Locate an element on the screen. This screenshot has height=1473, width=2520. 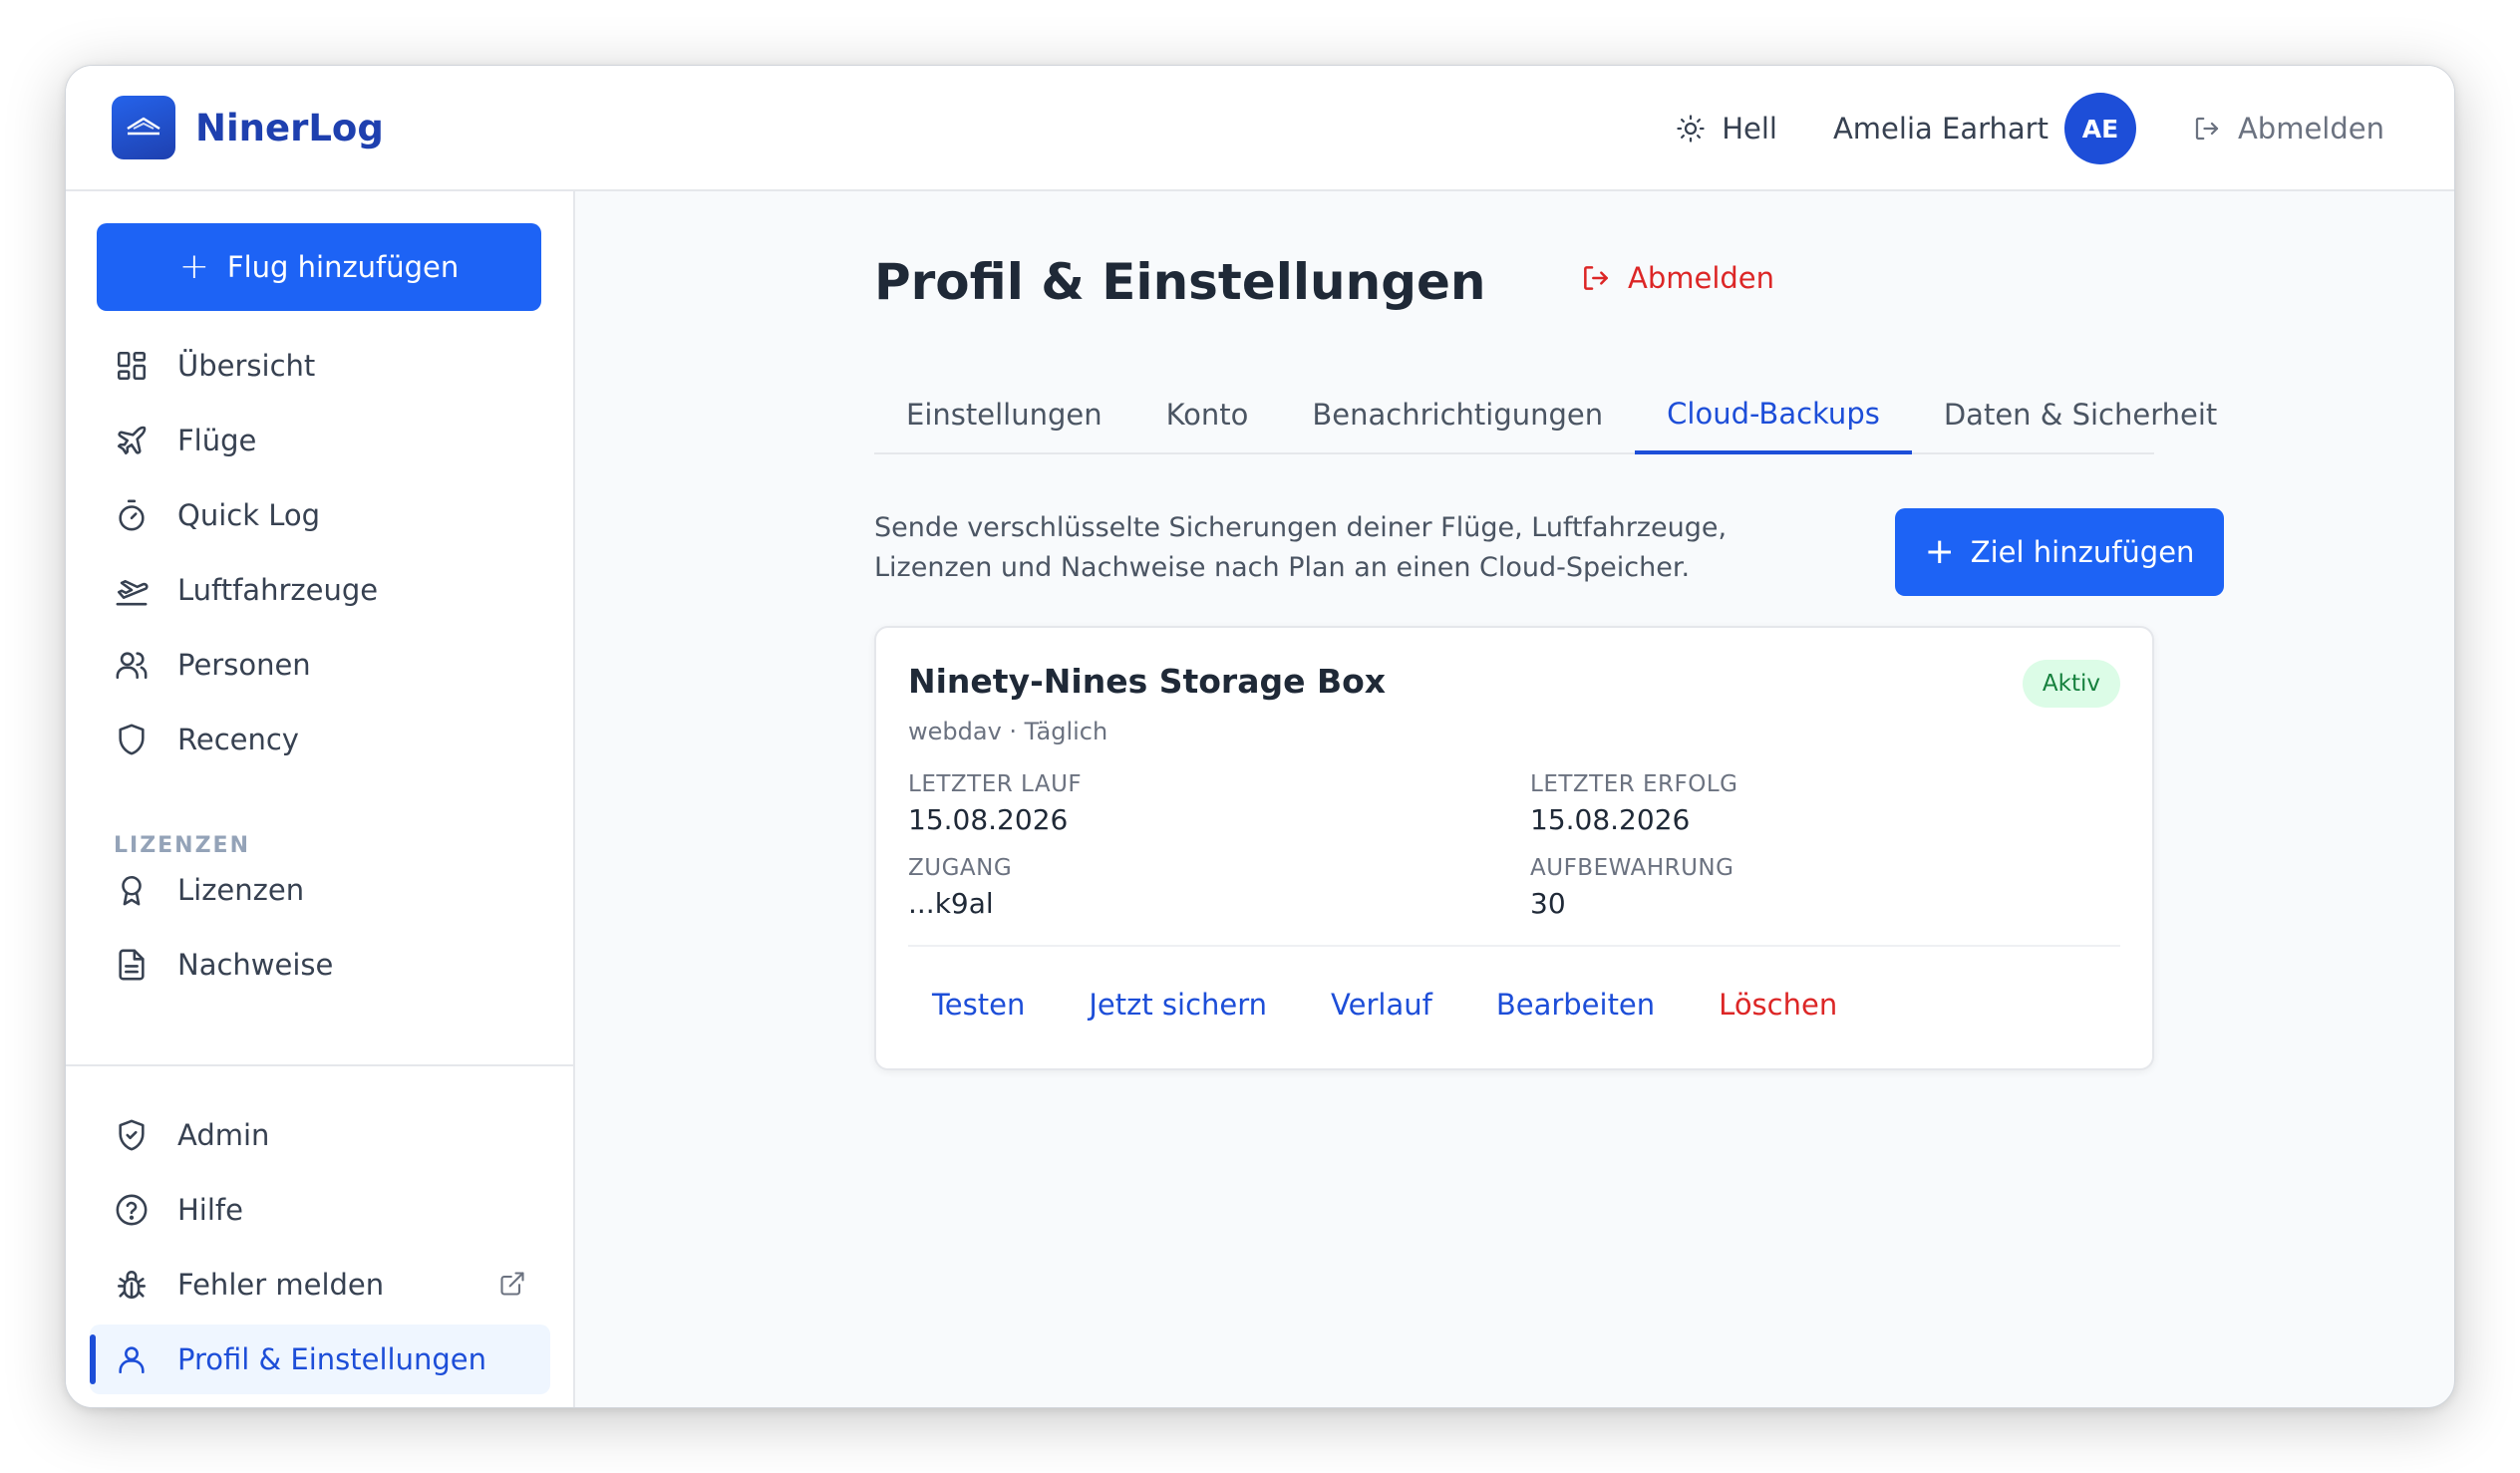
shield-icon is located at coordinates (132, 739).